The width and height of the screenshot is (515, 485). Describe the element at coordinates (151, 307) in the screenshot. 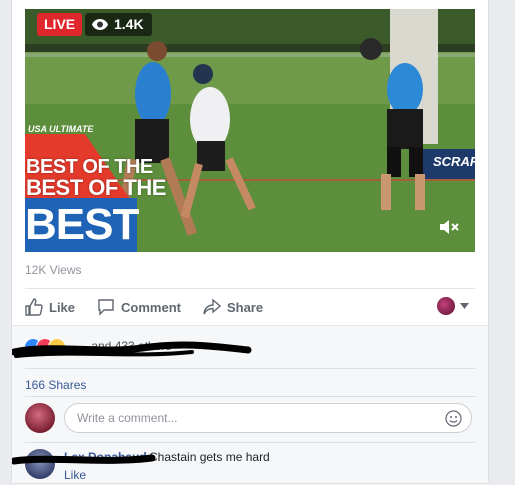

I see `comment-label: Comment` at that location.